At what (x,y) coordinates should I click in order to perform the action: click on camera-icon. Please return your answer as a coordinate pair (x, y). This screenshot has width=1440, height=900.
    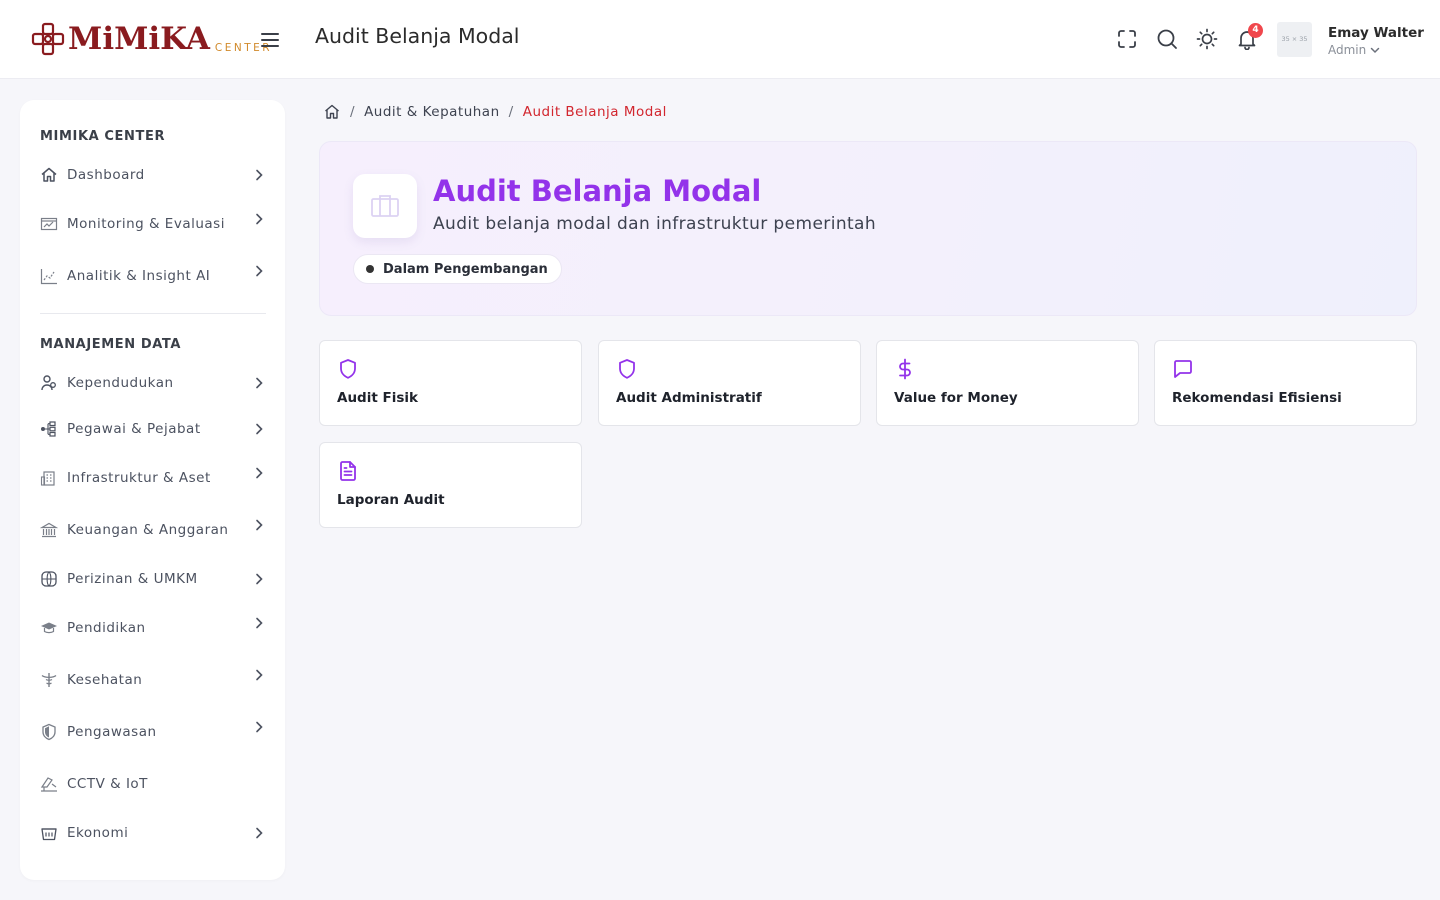
    Looking at the image, I should click on (49, 784).